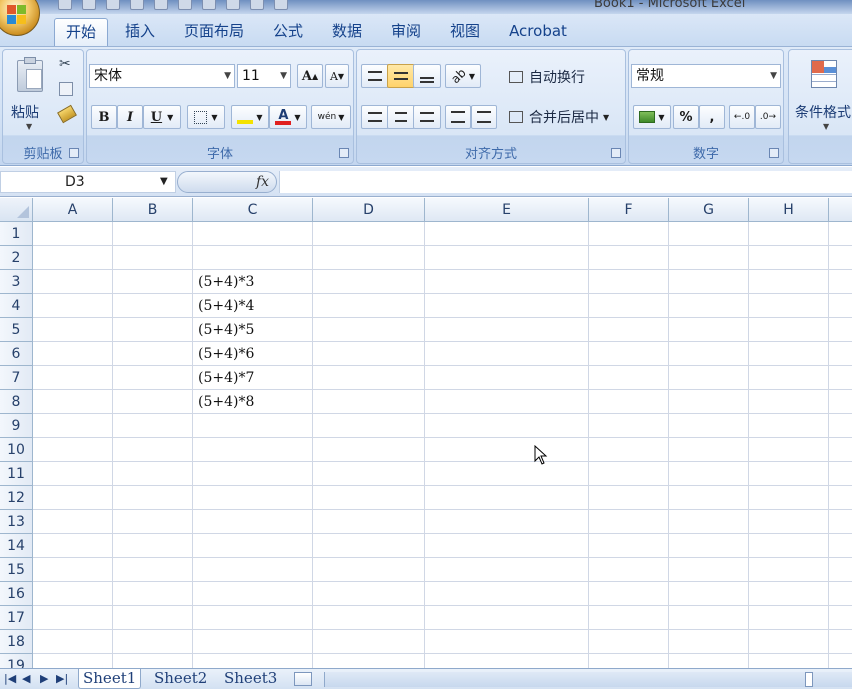 This screenshot has height=689, width=852. Describe the element at coordinates (16, 498) in the screenshot. I see `row-header-12: 12` at that location.